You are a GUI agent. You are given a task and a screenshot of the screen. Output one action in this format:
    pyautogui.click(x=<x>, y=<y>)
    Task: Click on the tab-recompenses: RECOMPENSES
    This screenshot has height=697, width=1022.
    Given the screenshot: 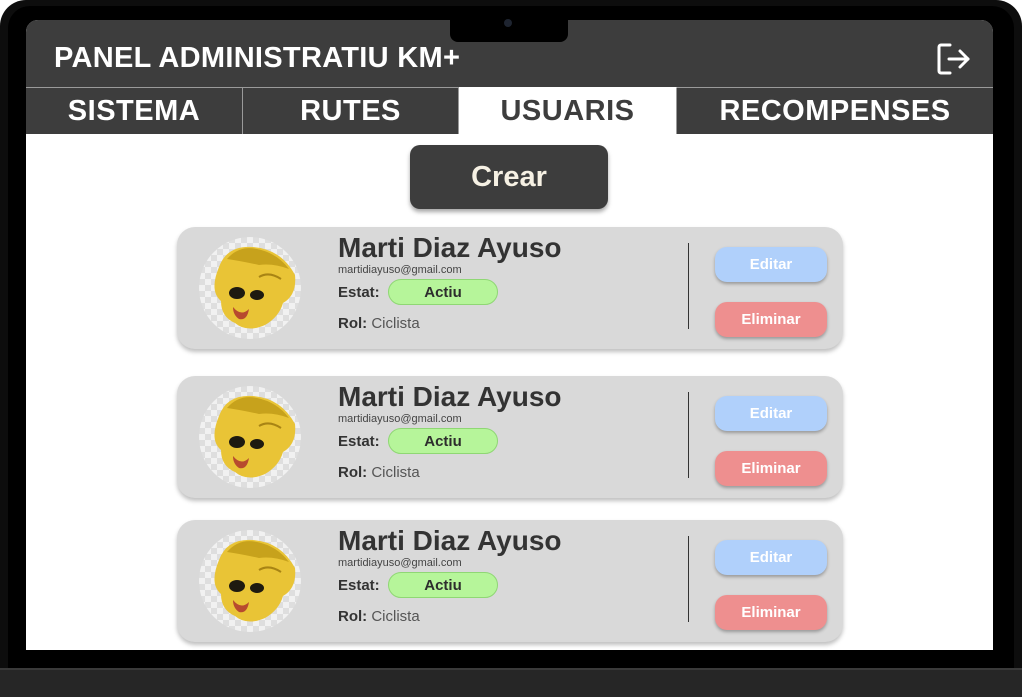 What is the action you would take?
    pyautogui.click(x=835, y=110)
    